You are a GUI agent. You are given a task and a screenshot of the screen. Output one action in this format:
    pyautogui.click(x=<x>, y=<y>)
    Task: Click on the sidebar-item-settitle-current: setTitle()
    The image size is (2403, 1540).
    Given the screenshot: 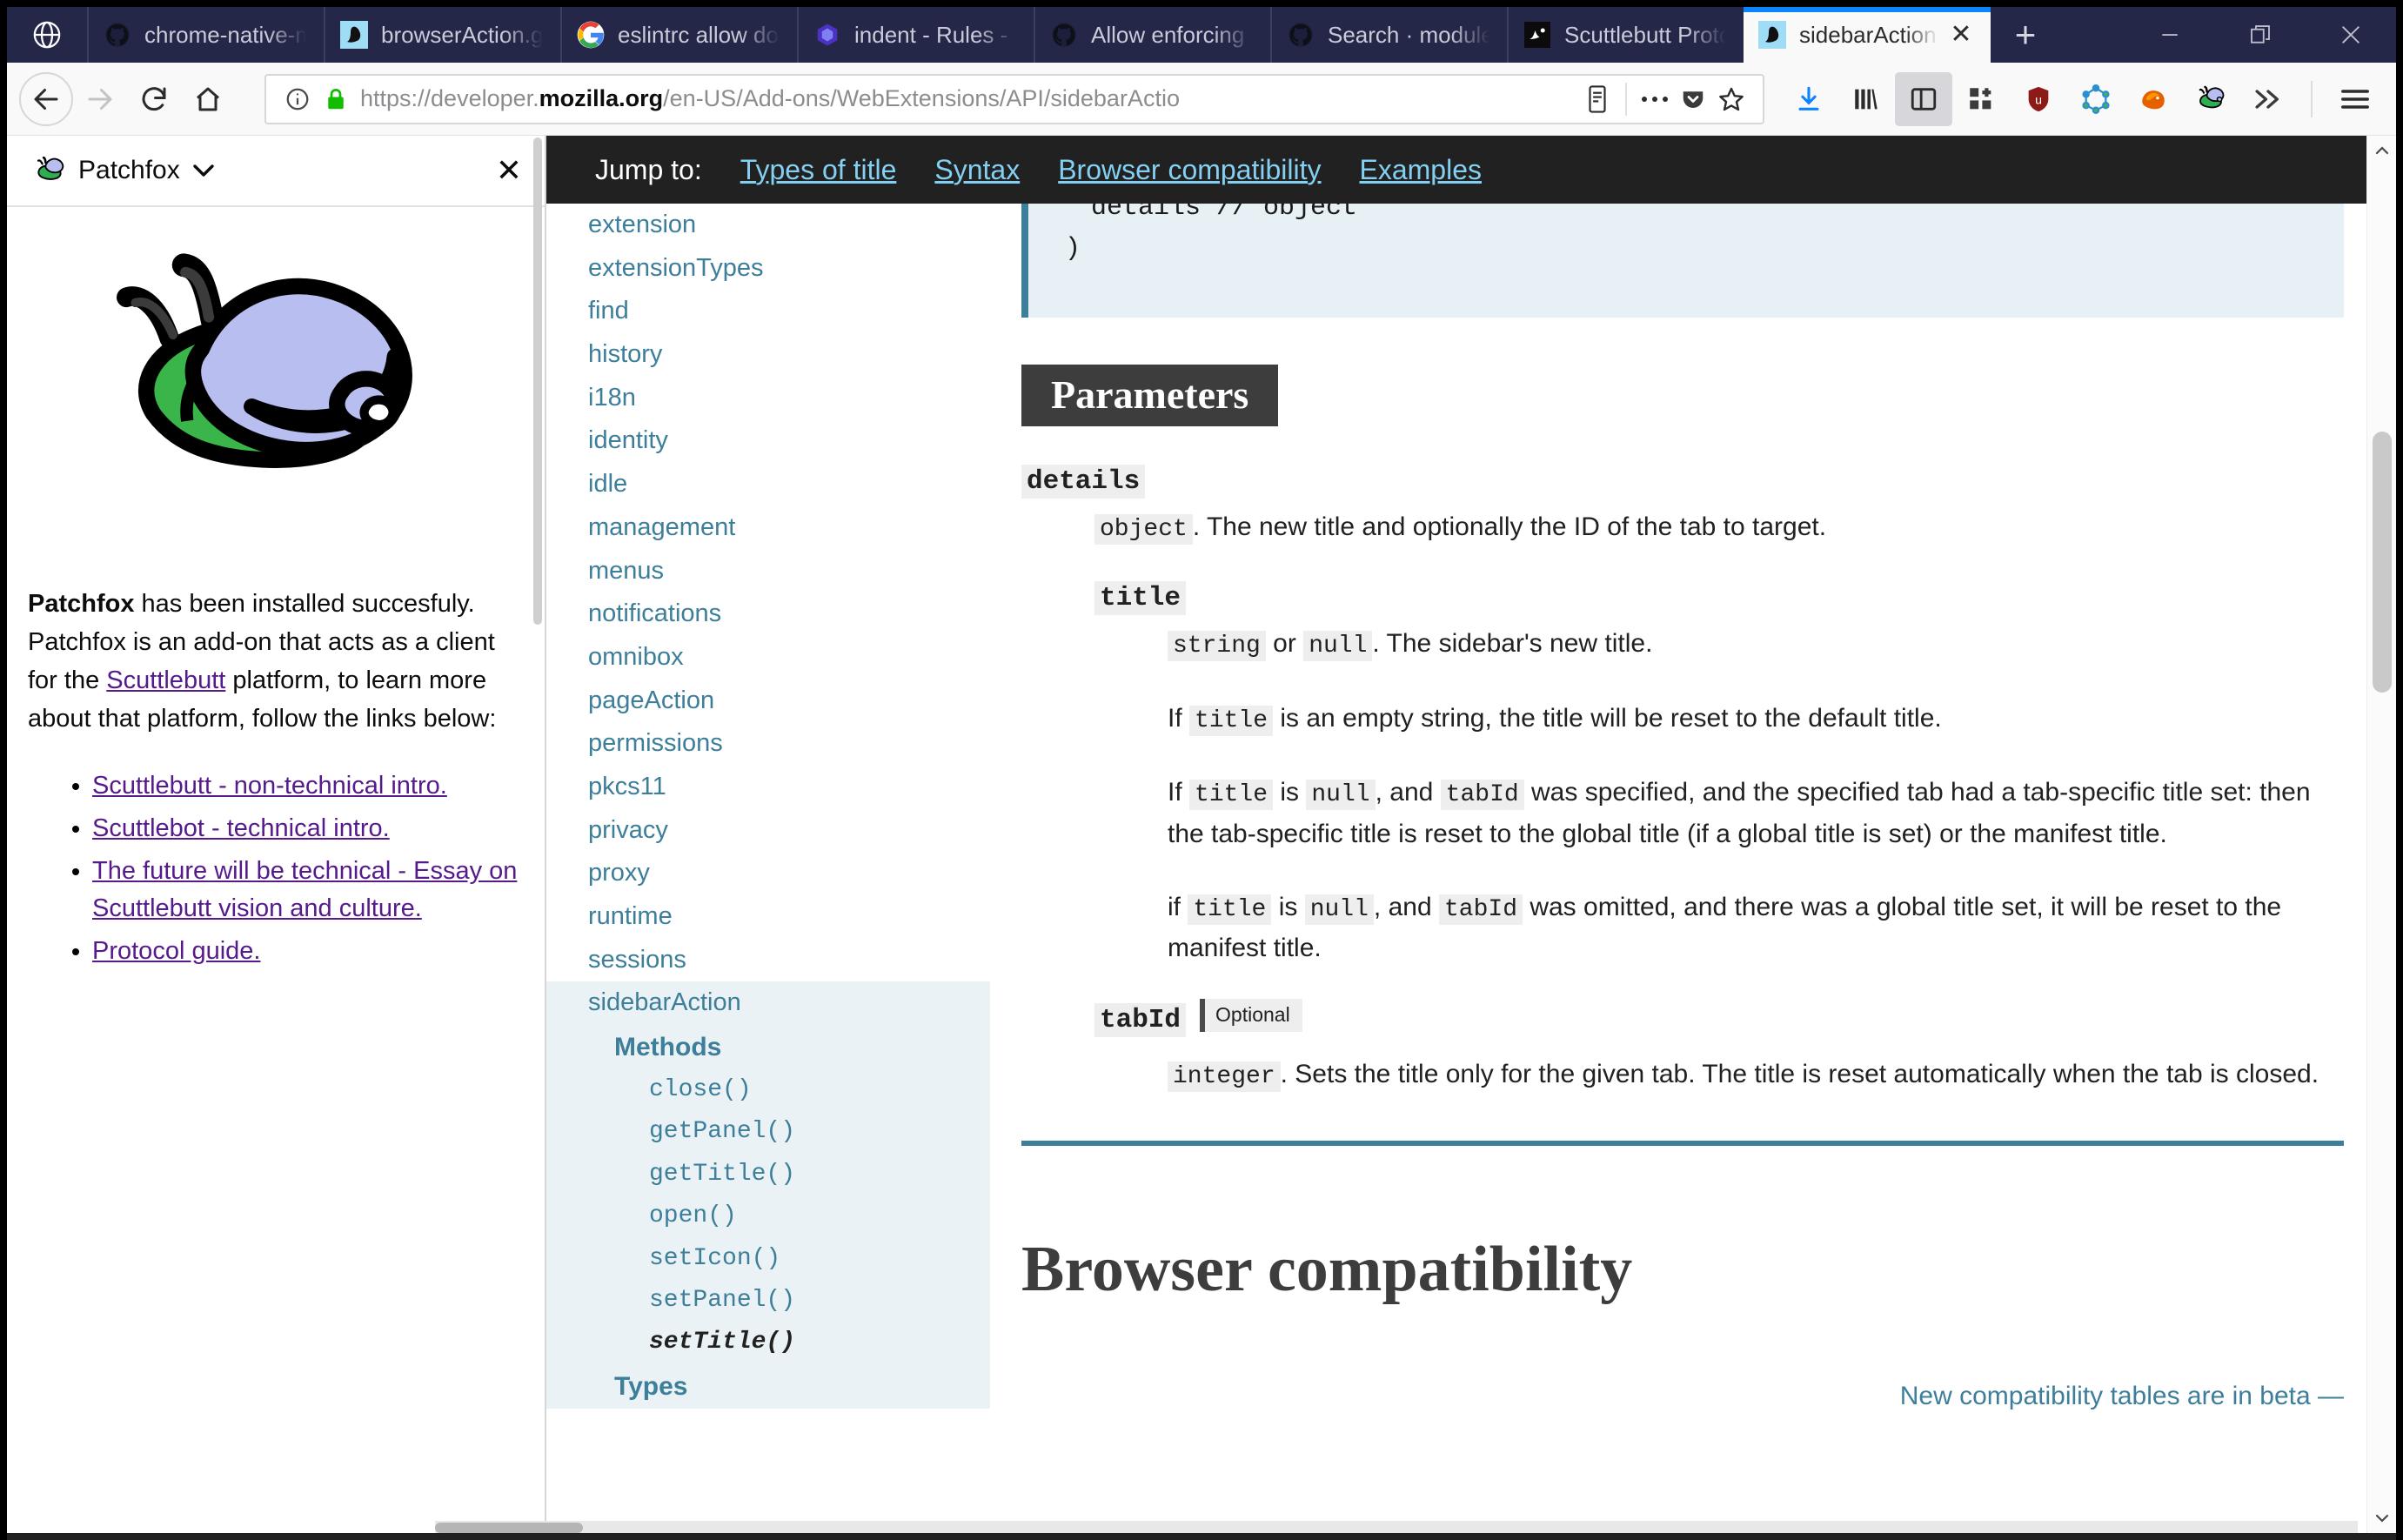 What is the action you would take?
    pyautogui.click(x=768, y=1343)
    